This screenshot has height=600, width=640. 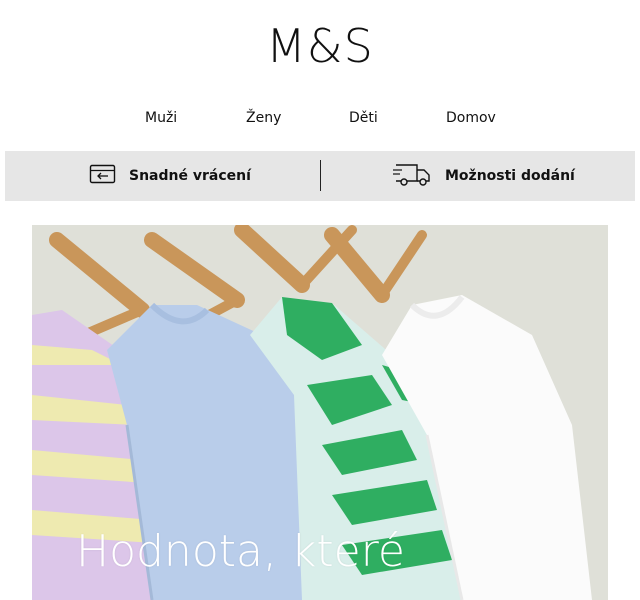 I want to click on delivery-options-label: Možnosti dodání, so click(x=510, y=176).